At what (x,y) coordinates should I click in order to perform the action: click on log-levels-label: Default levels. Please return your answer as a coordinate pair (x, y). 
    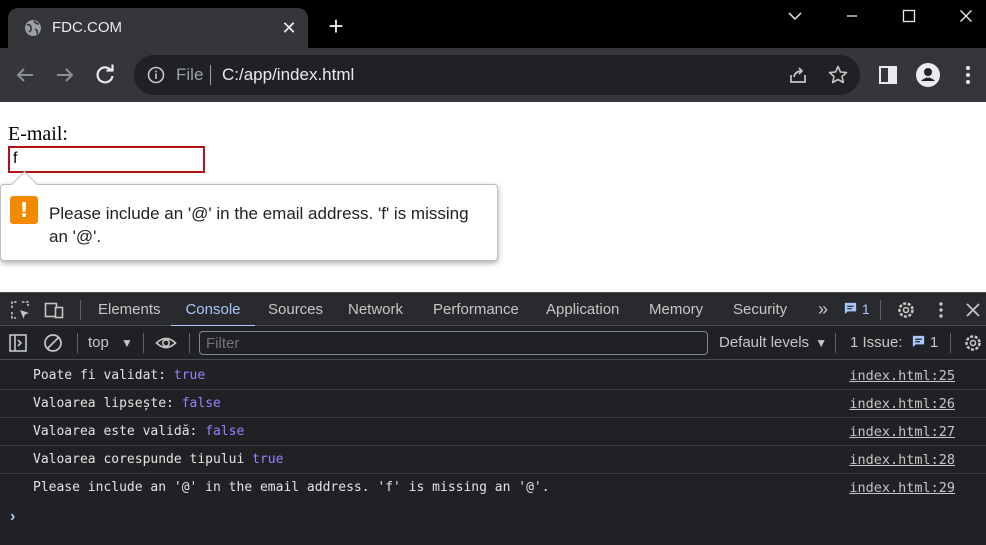
    Looking at the image, I should click on (764, 342).